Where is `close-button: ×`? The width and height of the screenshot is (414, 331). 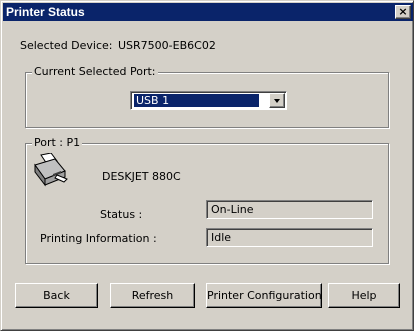 close-button: × is located at coordinates (403, 12).